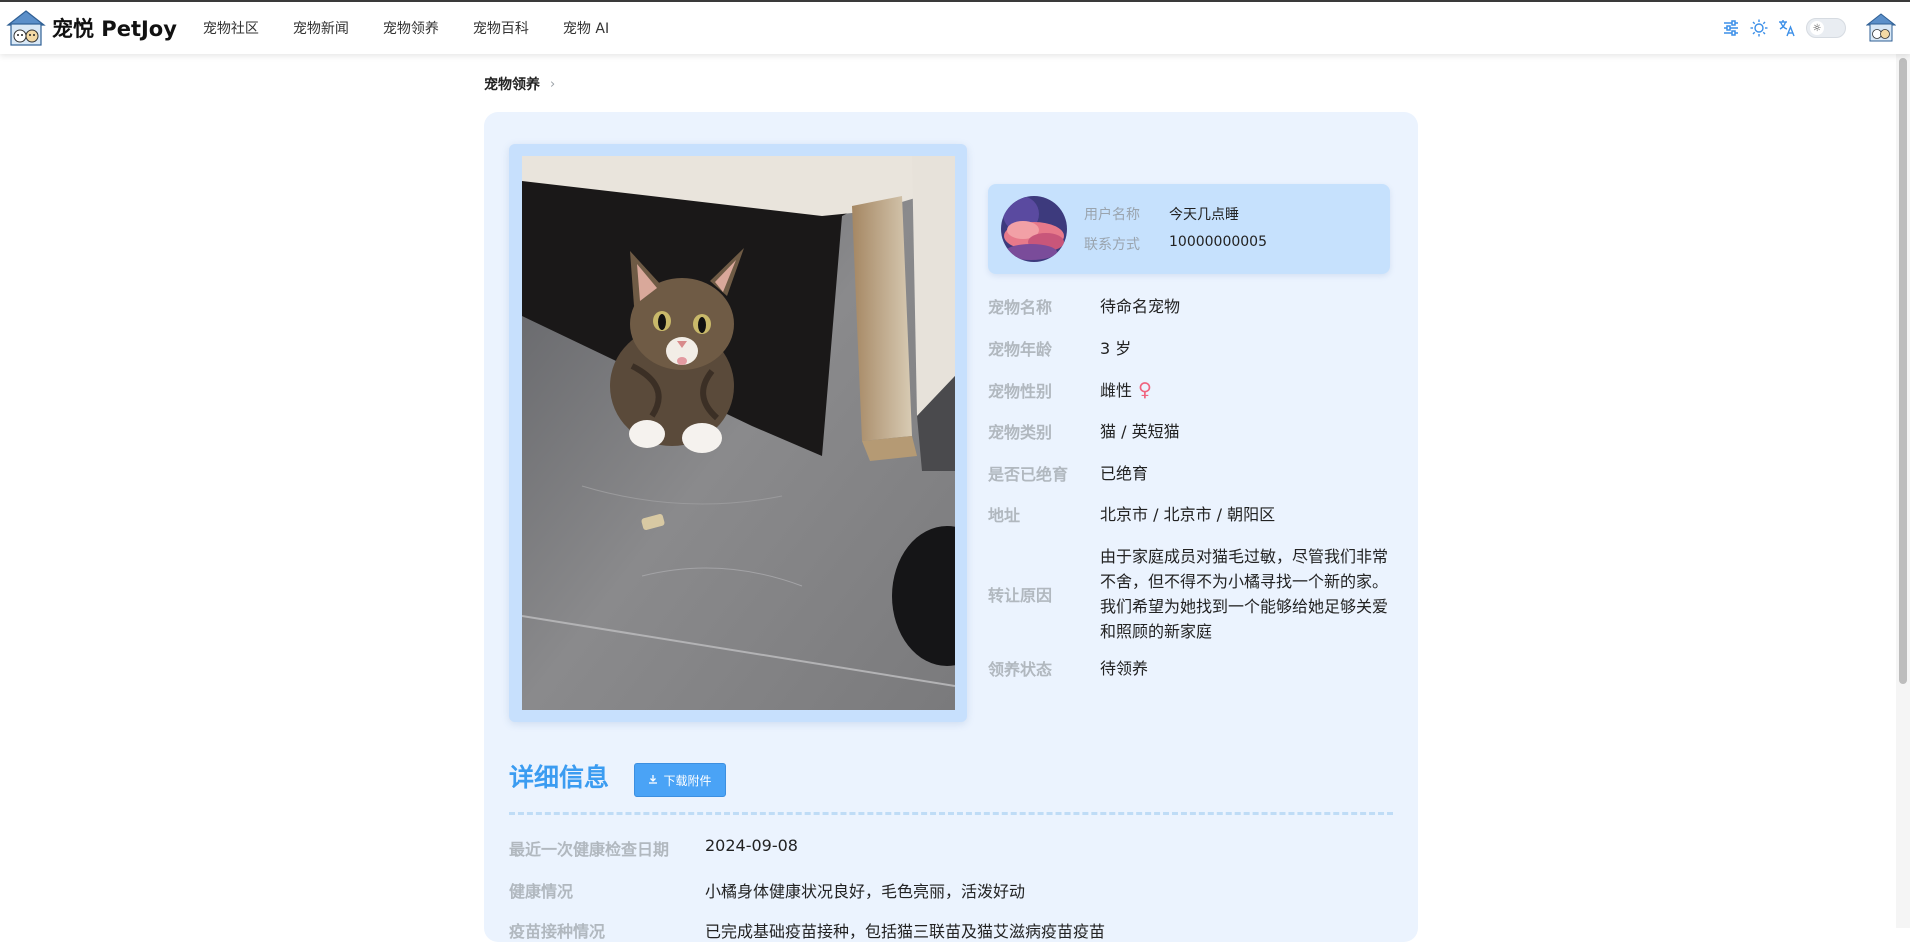 The width and height of the screenshot is (1910, 942). I want to click on details-title: 详细信息, so click(559, 777).